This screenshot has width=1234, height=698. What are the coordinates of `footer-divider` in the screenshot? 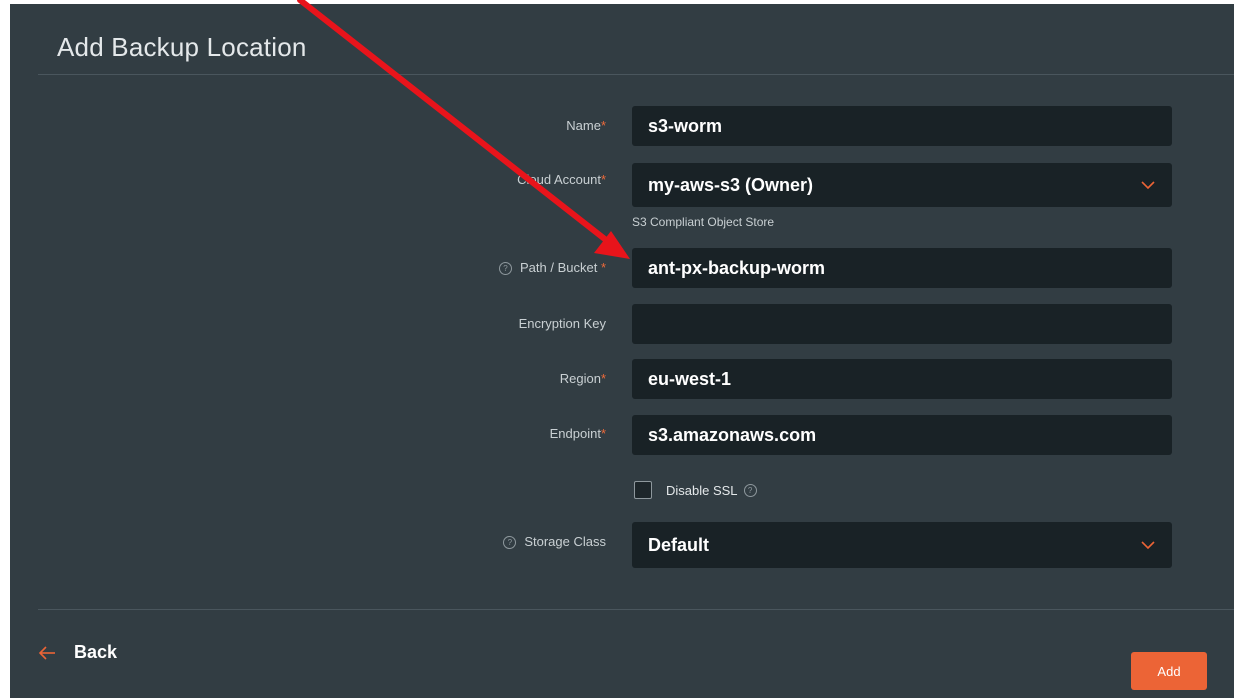 It's located at (636, 609).